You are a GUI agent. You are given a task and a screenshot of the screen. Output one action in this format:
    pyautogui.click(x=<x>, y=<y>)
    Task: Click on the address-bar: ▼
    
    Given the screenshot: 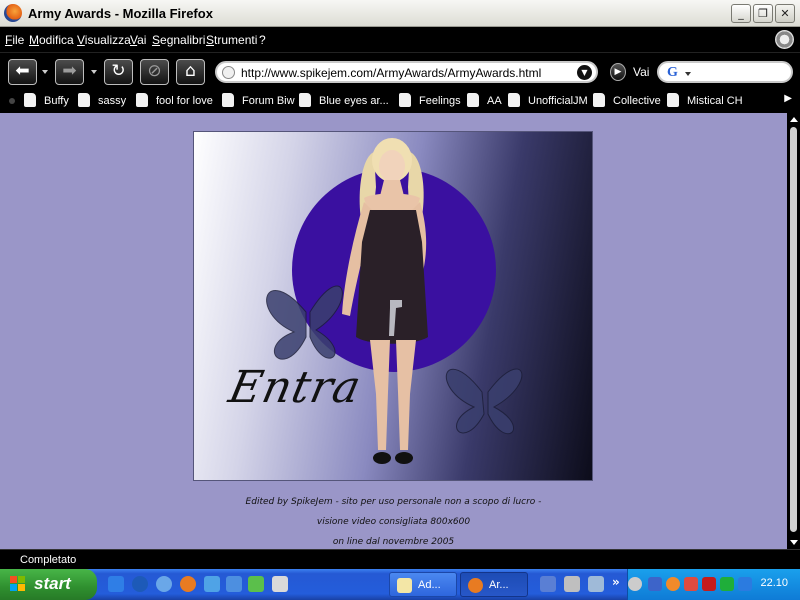 What is the action you would take?
    pyautogui.click(x=406, y=72)
    